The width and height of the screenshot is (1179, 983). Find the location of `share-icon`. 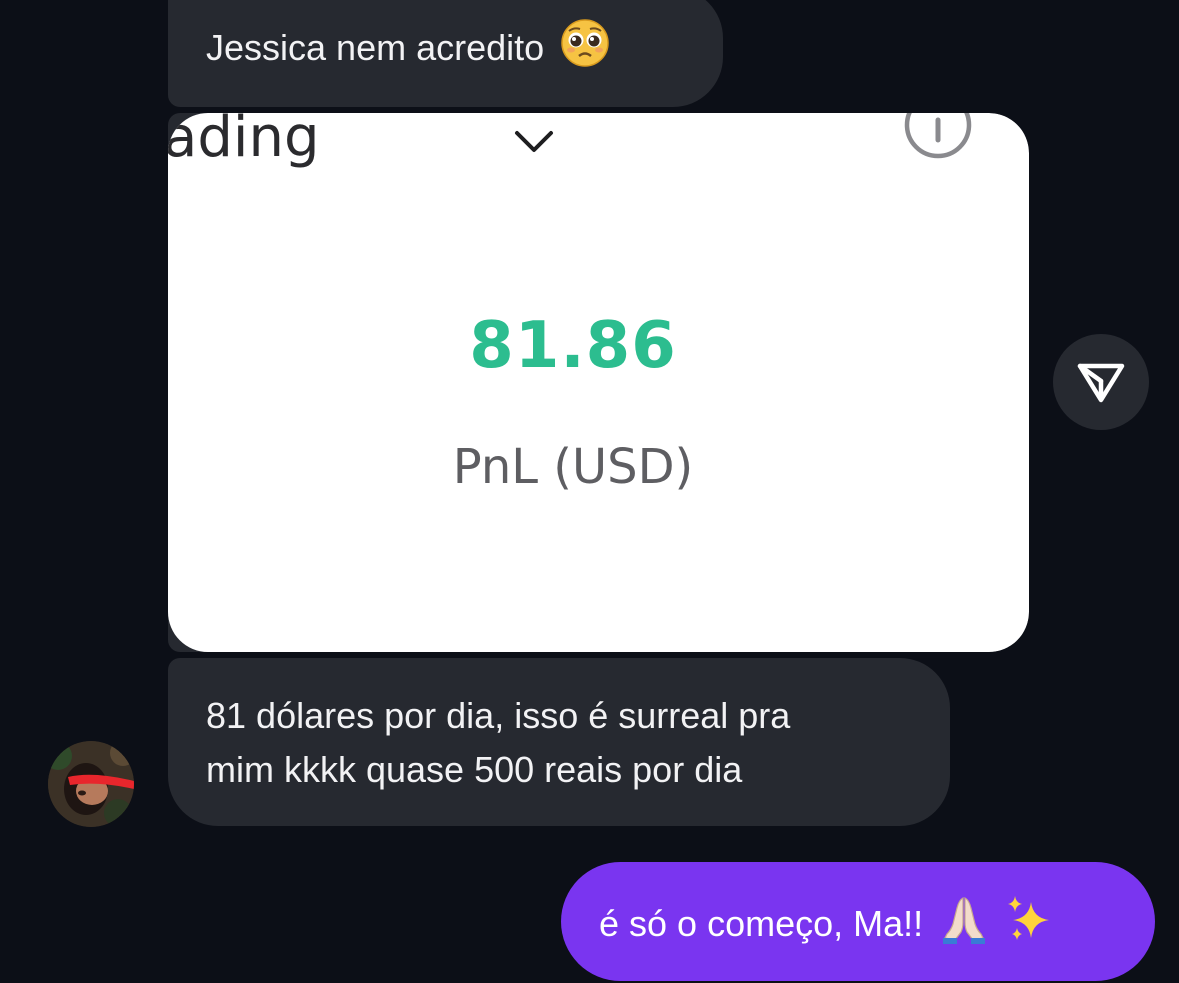

share-icon is located at coordinates (1101, 383).